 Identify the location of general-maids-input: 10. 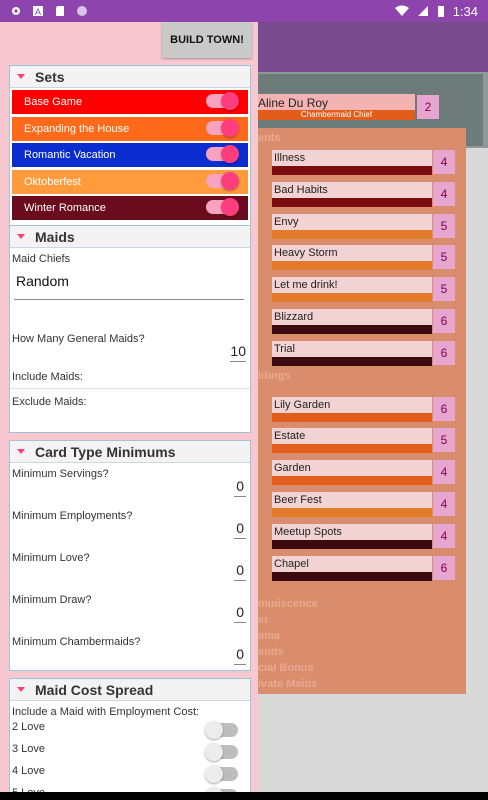
(228, 351).